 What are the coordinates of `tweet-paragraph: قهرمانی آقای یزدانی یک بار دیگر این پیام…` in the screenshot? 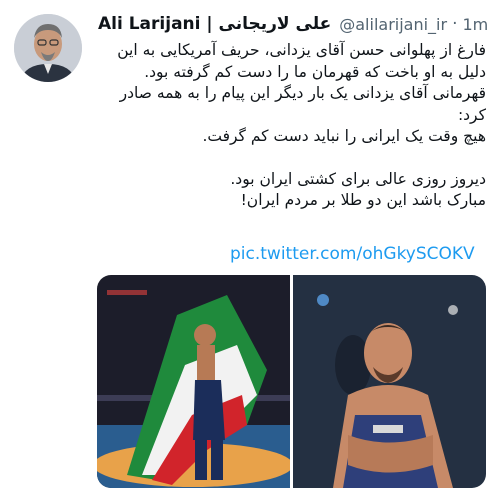 It's located at (302, 104).